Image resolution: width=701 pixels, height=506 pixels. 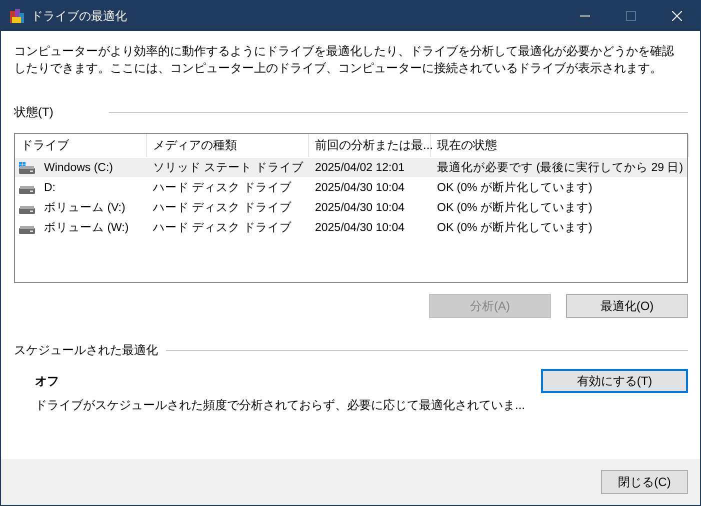 What do you see at coordinates (631, 16) in the screenshot?
I see `maximize-icon` at bounding box center [631, 16].